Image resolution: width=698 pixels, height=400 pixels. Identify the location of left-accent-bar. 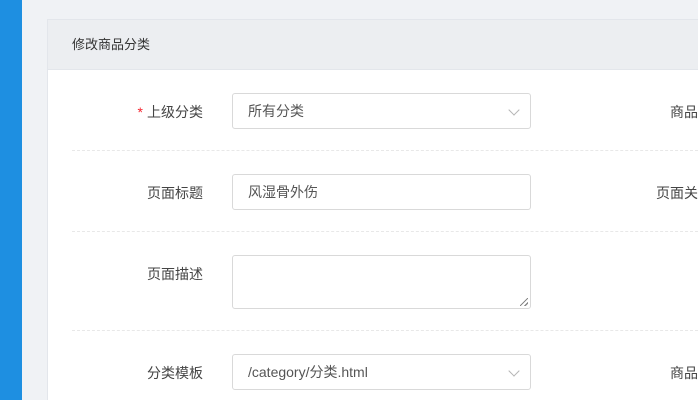
(11, 200).